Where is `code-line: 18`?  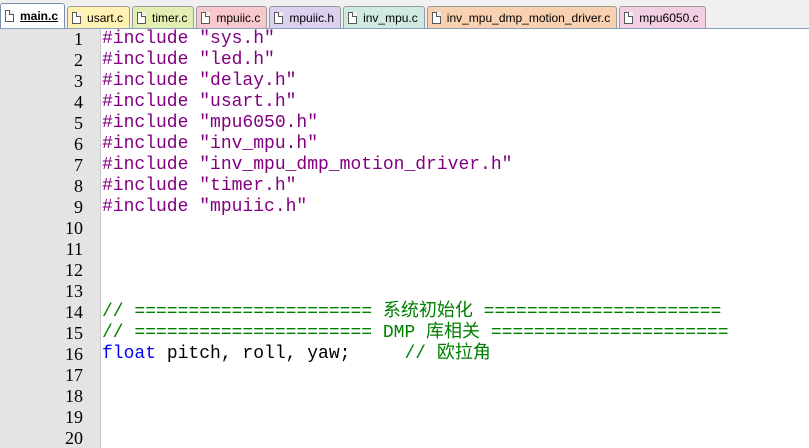 code-line: 18 is located at coordinates (404, 396).